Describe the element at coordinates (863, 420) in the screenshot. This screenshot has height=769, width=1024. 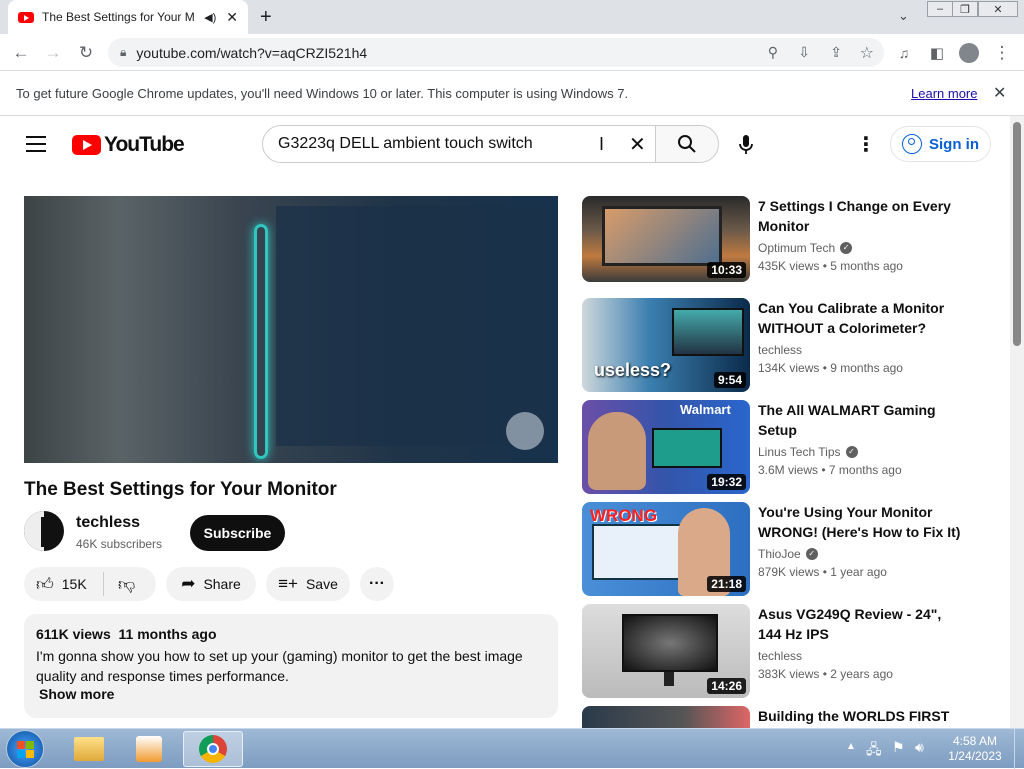
I see `recommendation-title: The All WALMART Gaming Setup` at that location.